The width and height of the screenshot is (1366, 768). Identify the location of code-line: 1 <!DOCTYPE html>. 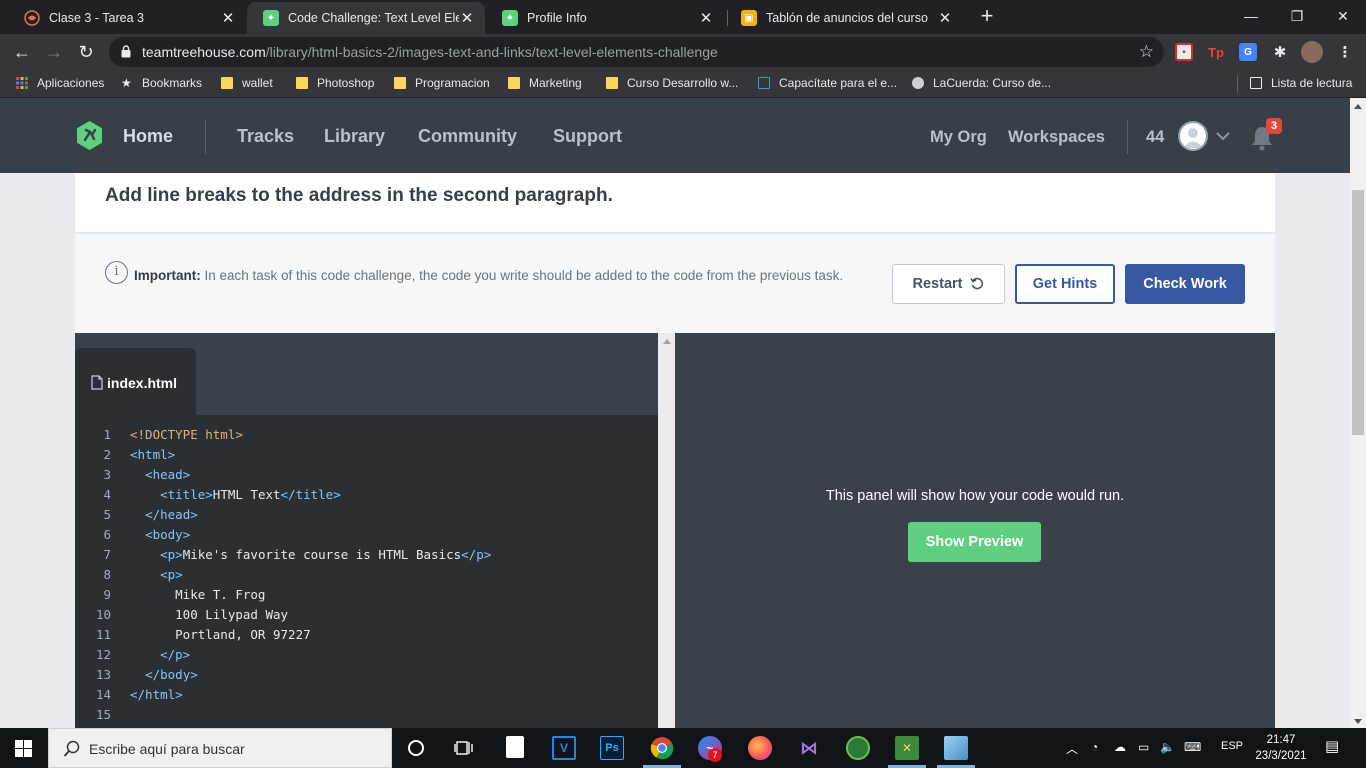
(366, 435).